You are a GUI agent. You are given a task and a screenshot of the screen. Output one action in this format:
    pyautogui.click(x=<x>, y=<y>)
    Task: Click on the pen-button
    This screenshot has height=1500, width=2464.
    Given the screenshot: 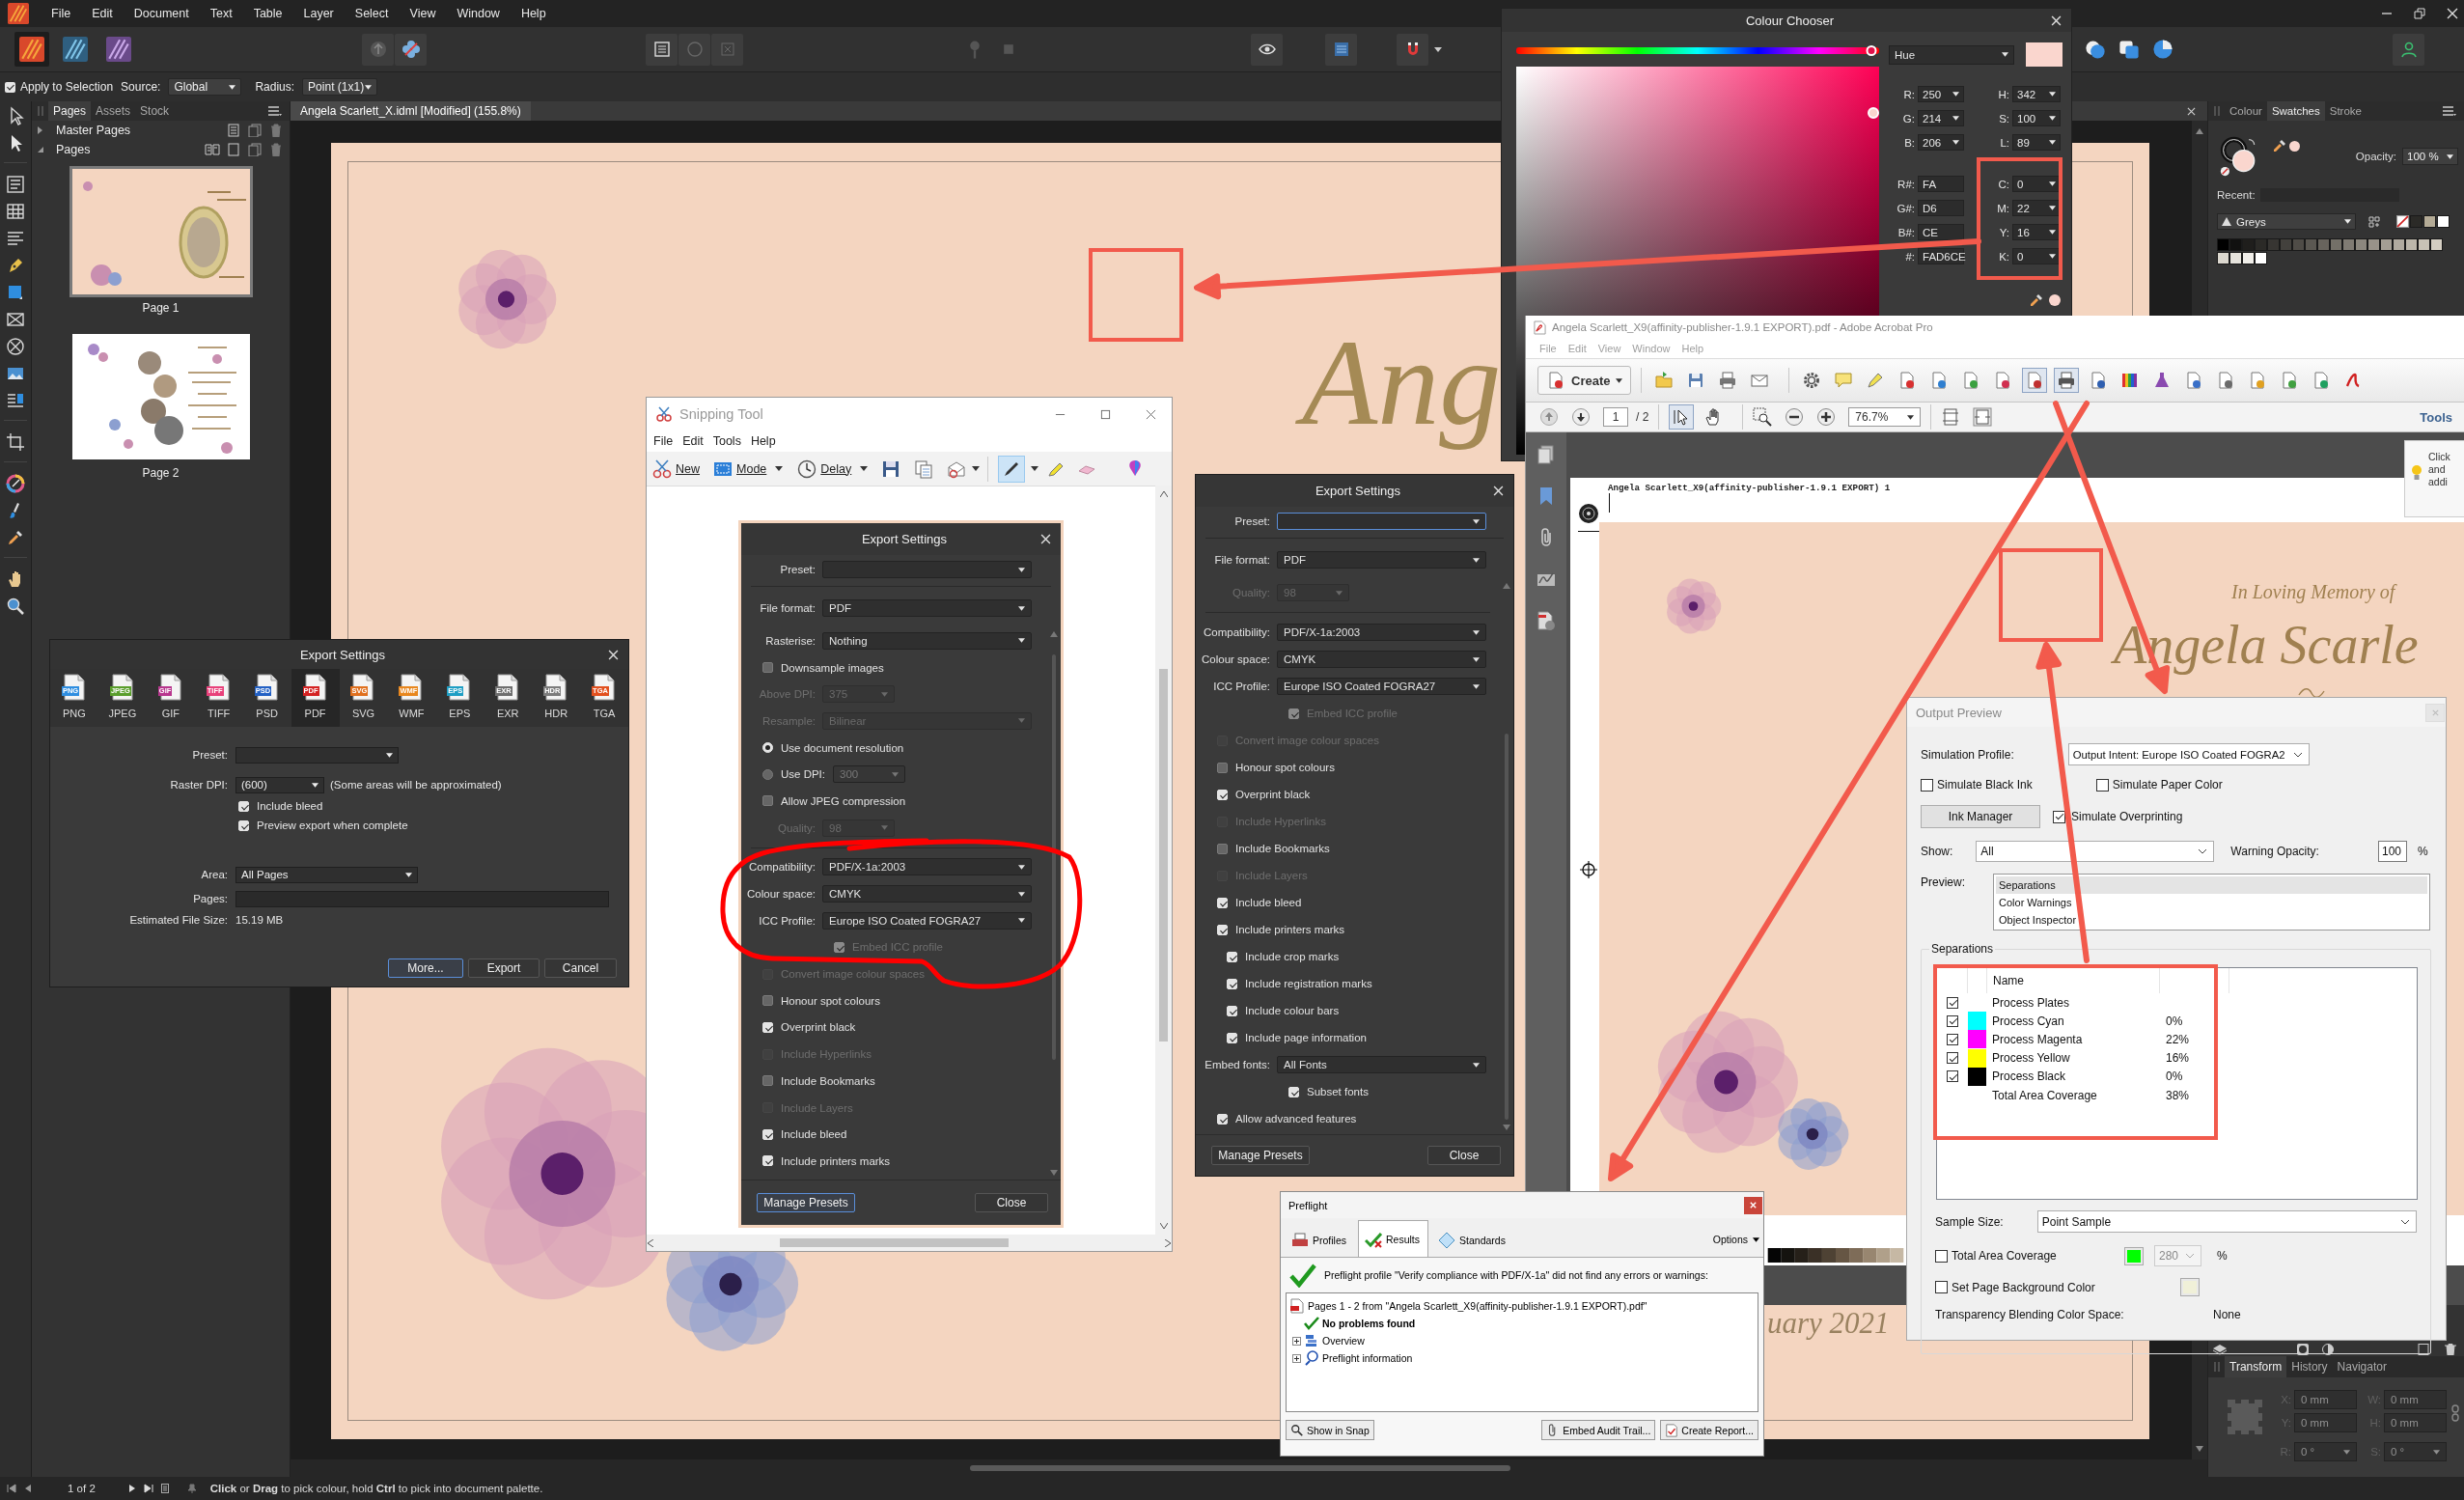 What is the action you would take?
    pyautogui.click(x=1012, y=469)
    